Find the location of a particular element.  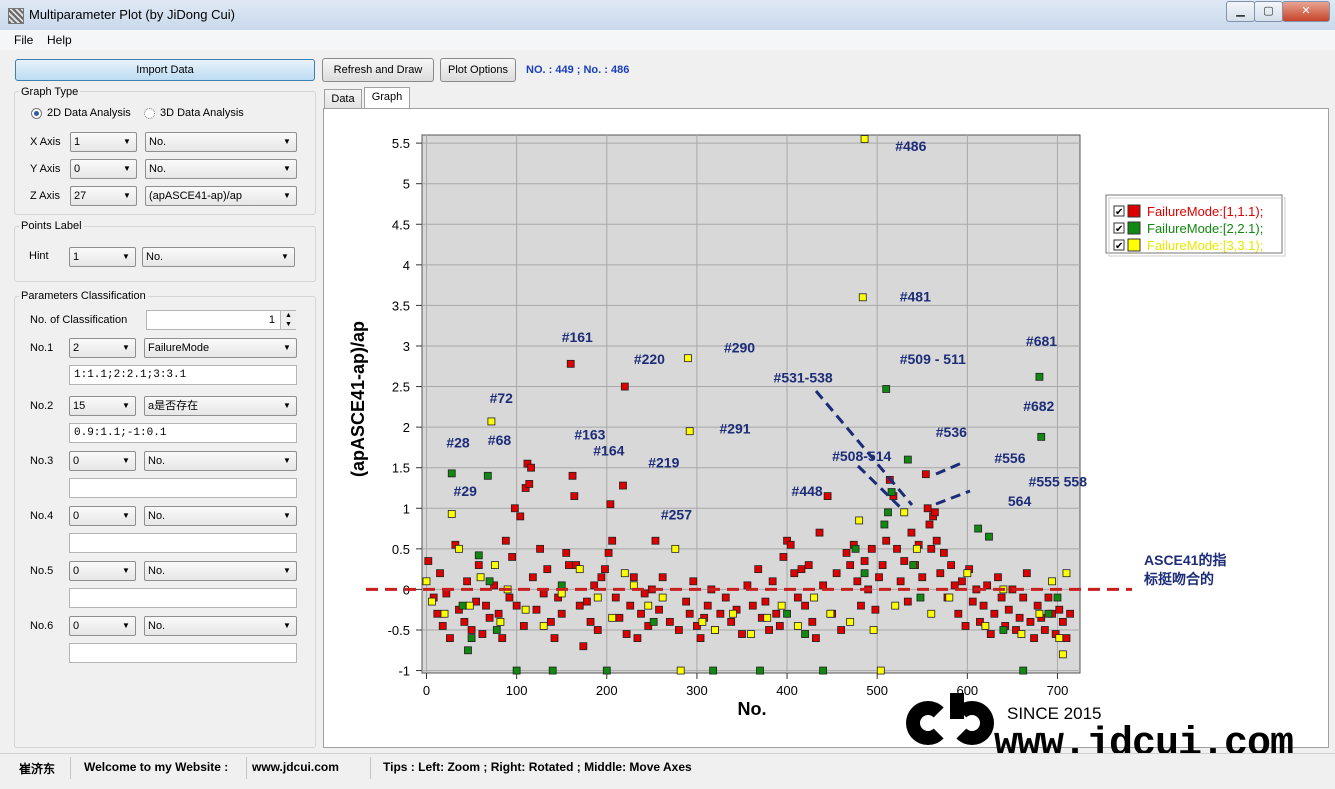

radio-2d is located at coordinates (36, 113).